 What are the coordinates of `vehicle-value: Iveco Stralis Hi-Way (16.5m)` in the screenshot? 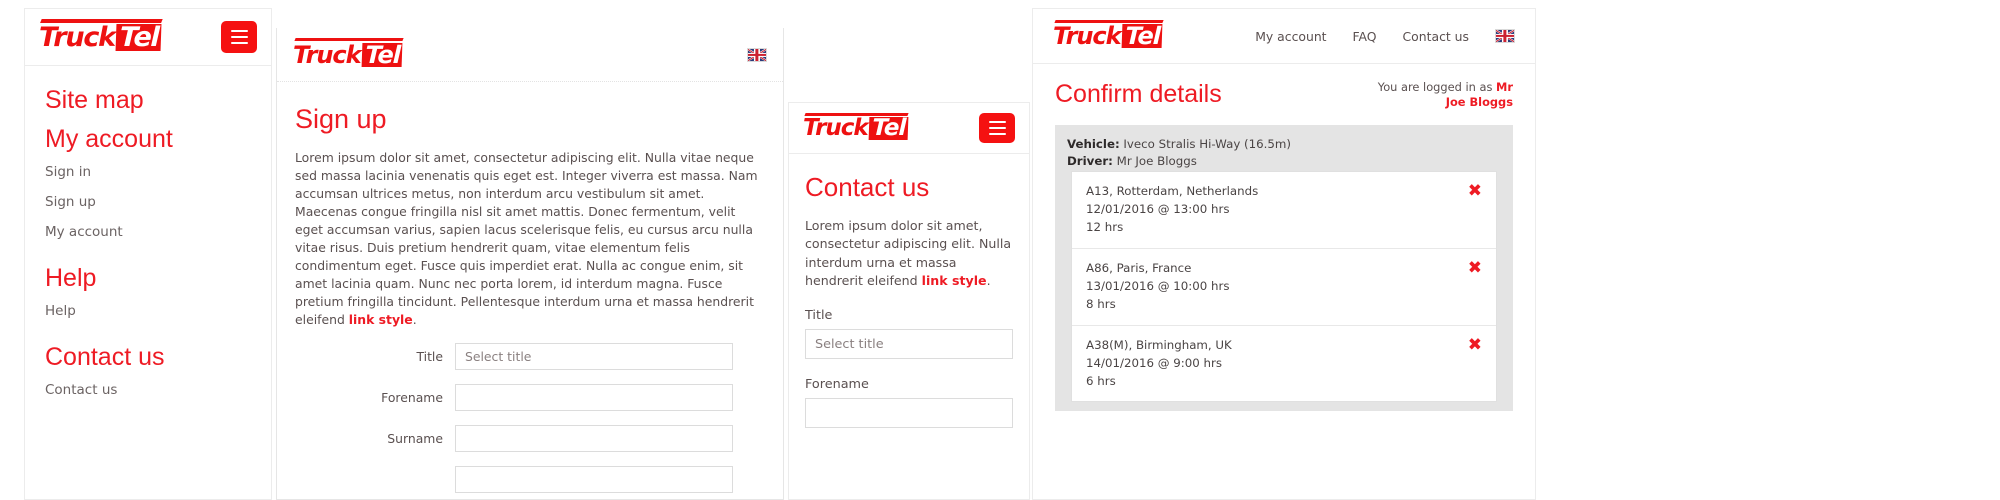 It's located at (1205, 143).